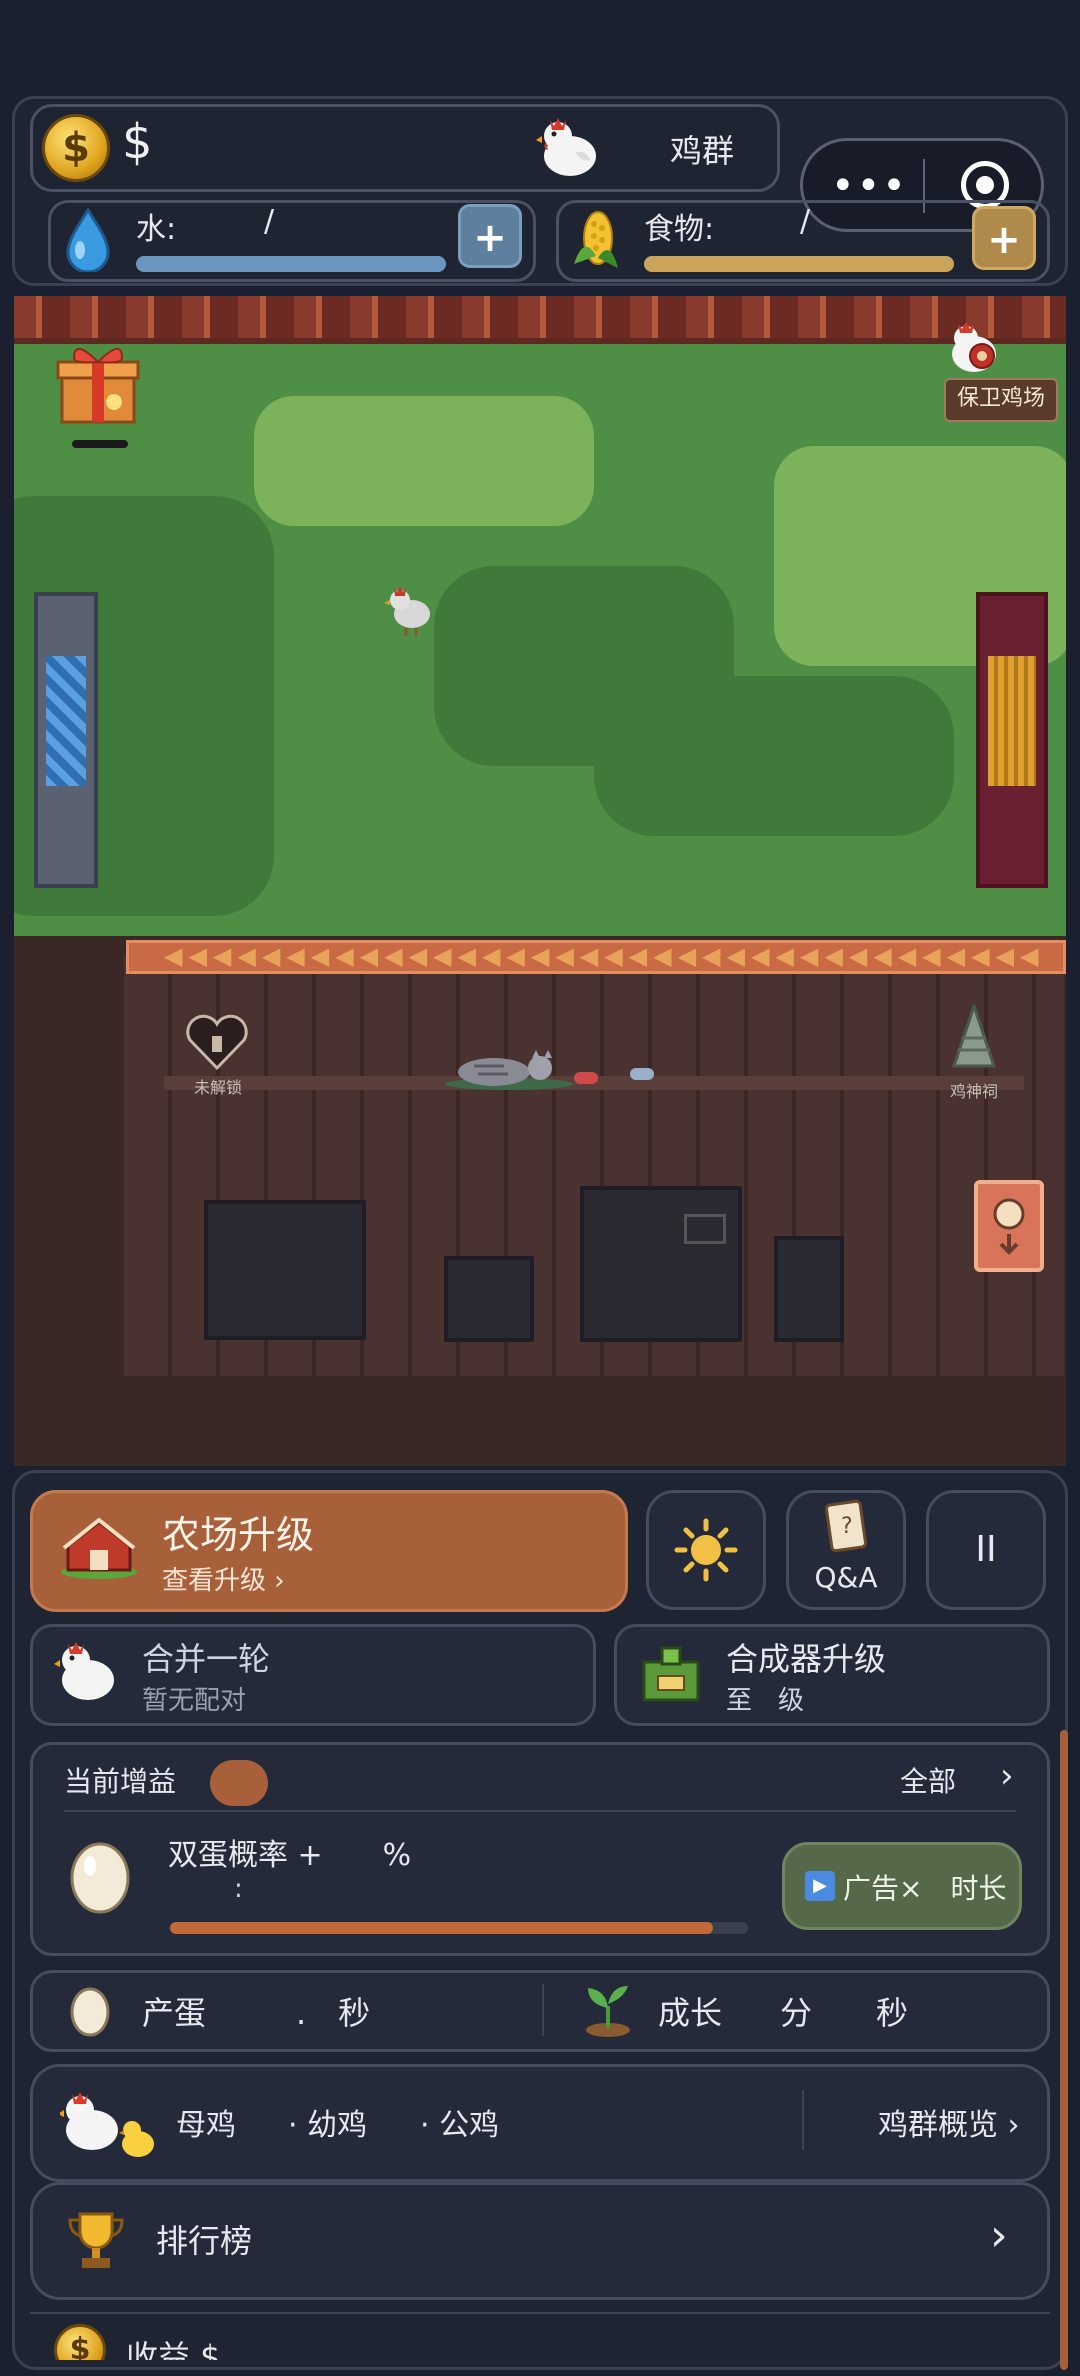 The height and width of the screenshot is (2376, 1080). What do you see at coordinates (206, 2125) in the screenshot?
I see `hen-label: 母鸡` at bounding box center [206, 2125].